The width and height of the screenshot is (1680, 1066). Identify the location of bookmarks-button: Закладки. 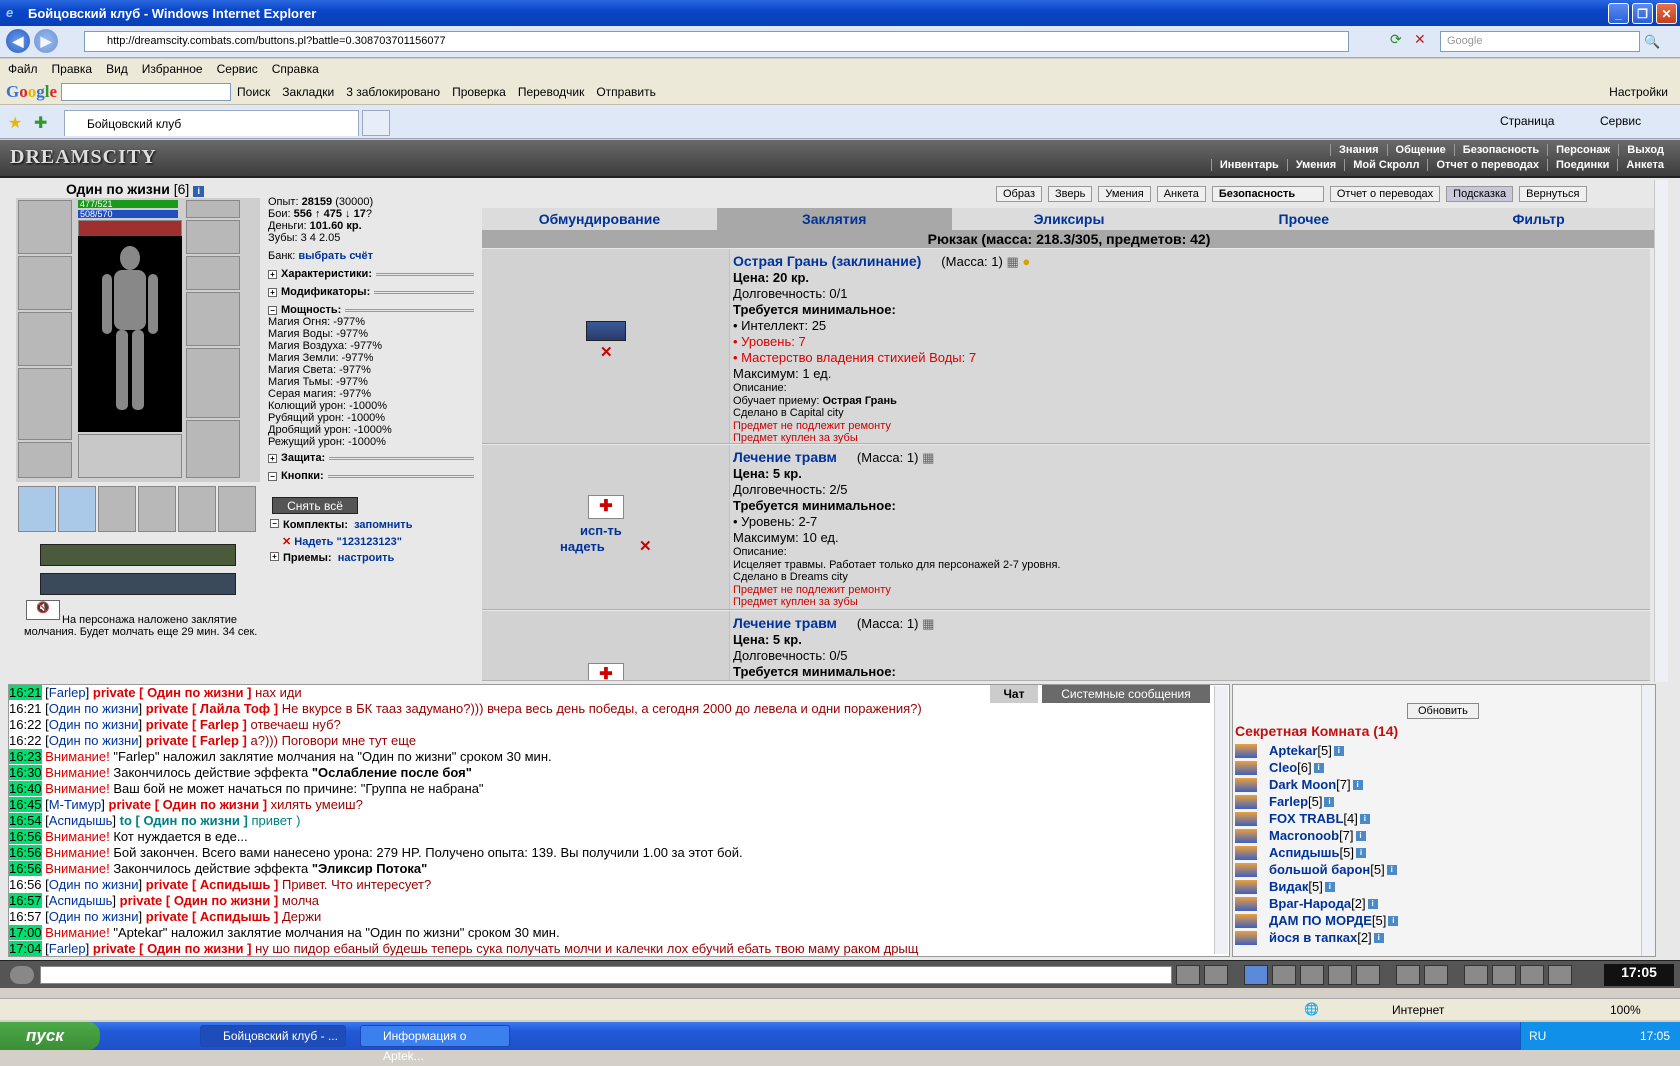
(308, 92).